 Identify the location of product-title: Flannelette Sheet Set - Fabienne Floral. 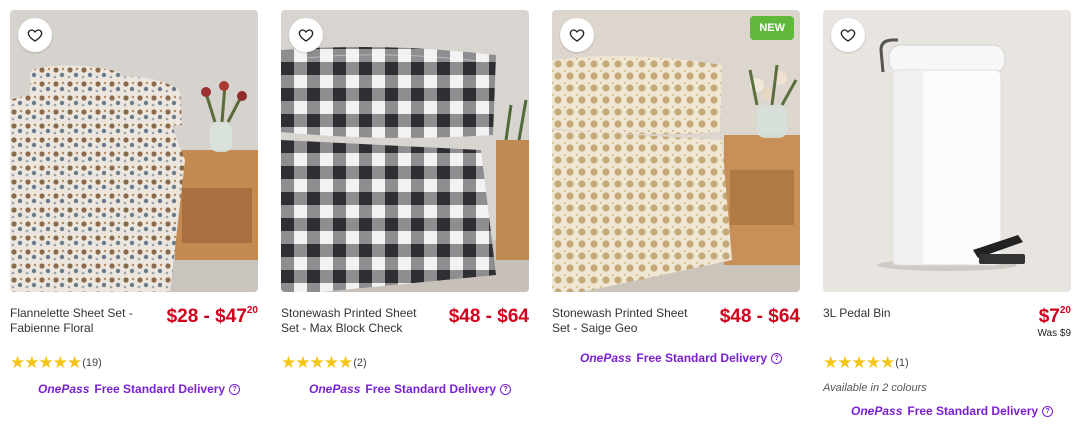
(80, 321).